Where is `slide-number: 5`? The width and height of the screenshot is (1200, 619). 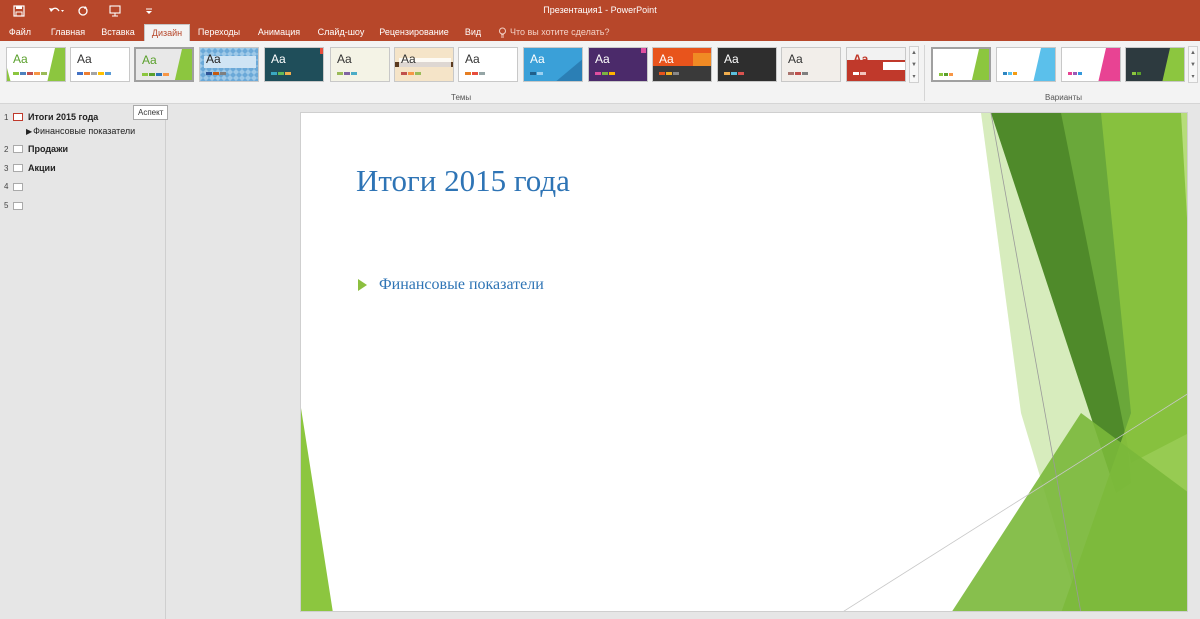 slide-number: 5 is located at coordinates (6, 205).